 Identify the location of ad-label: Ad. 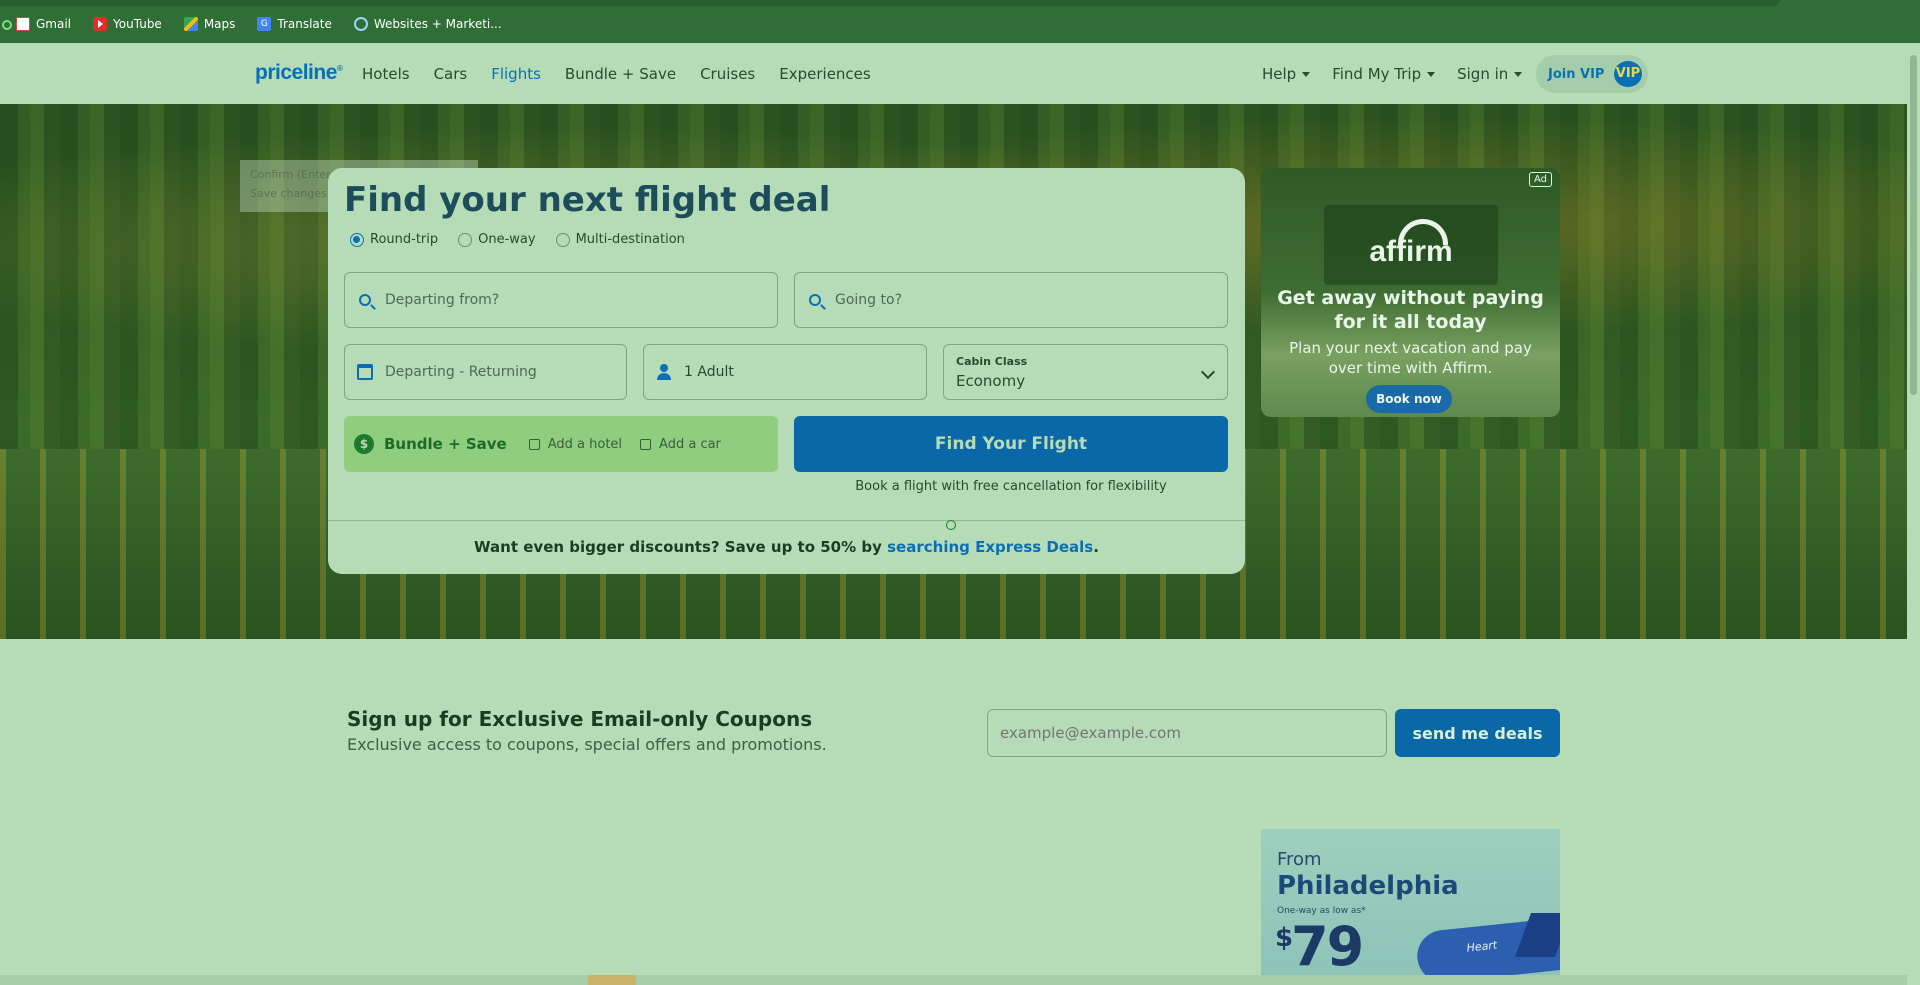
(1540, 179).